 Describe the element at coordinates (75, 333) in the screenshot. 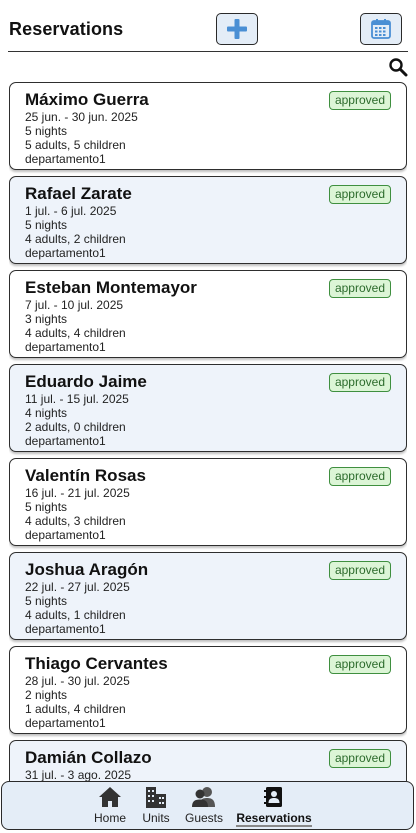

I see `party-size: 4 adults, 4 children` at that location.